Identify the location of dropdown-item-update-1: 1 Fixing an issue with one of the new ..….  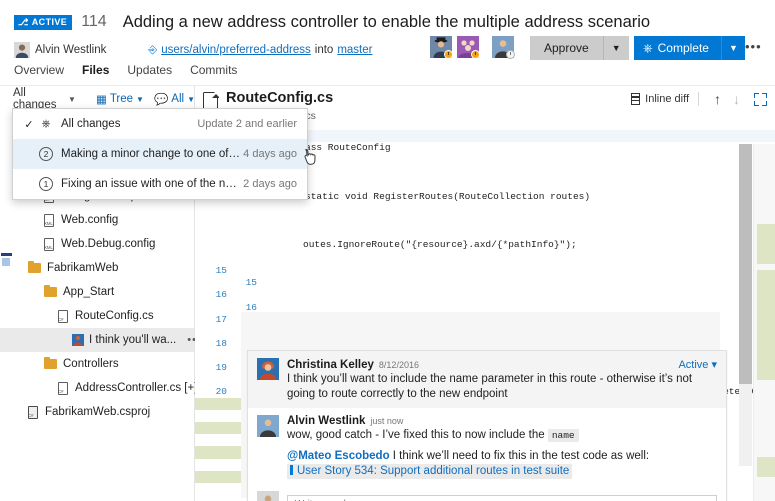
(160, 184).